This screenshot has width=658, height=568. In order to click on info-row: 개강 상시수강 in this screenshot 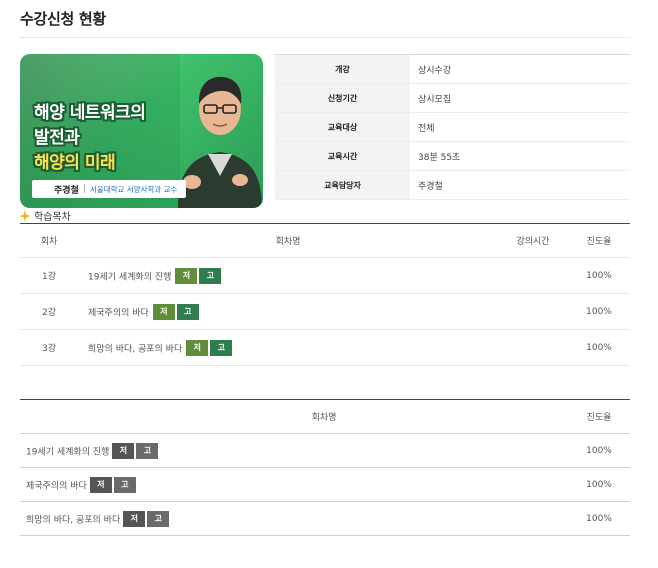, I will do `click(452, 69)`.